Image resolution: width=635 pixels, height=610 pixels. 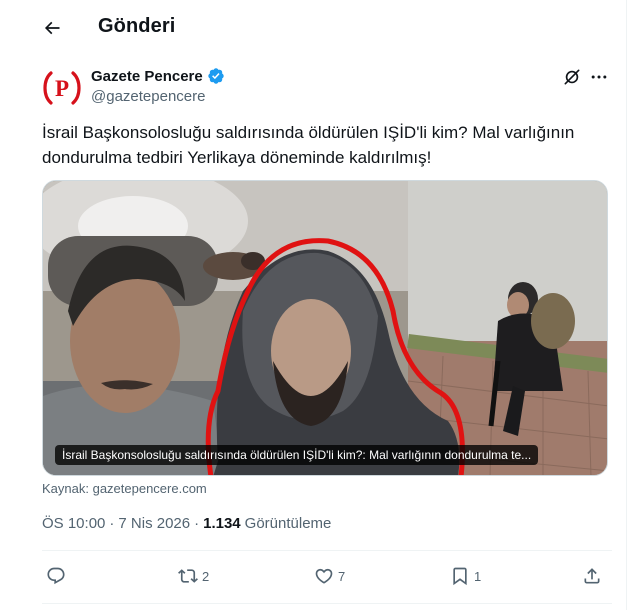 What do you see at coordinates (342, 576) in the screenshot?
I see `like-count: 7` at bounding box center [342, 576].